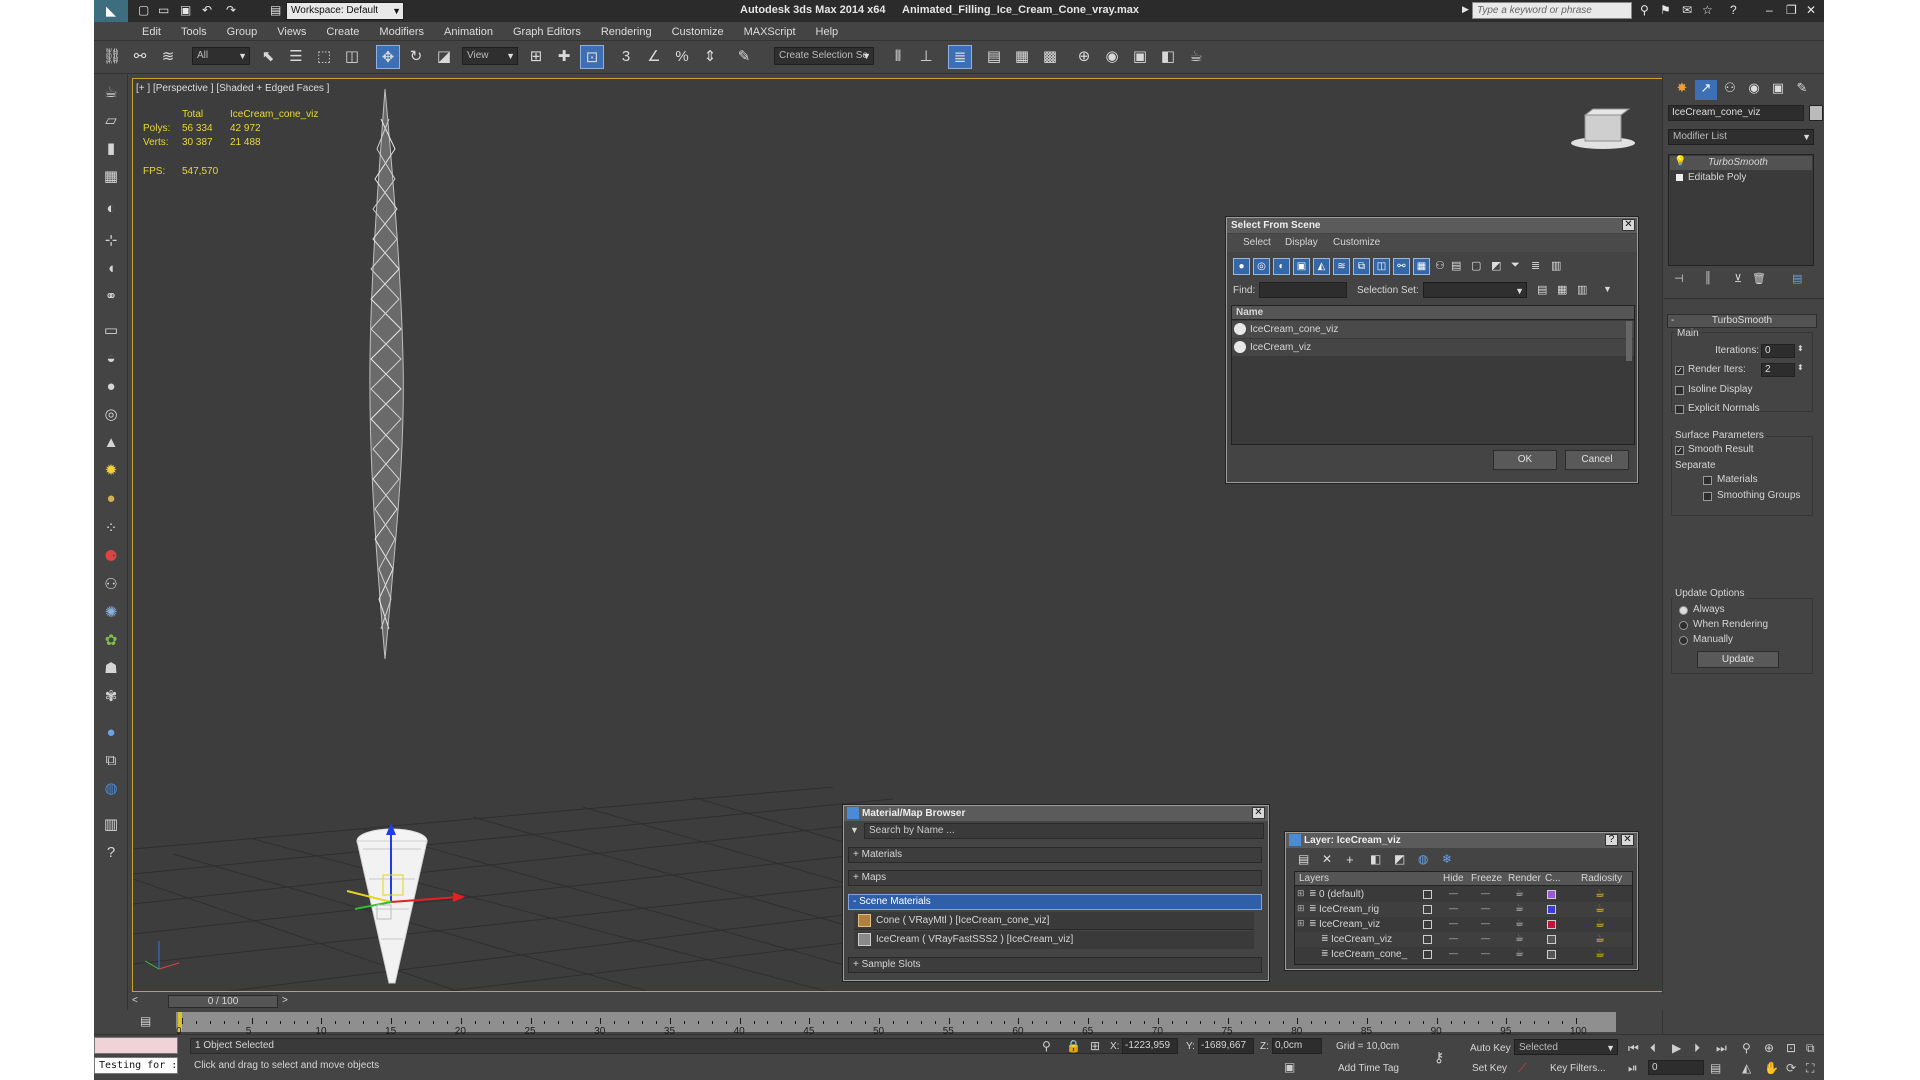 Image resolution: width=1920 pixels, height=1080 pixels. What do you see at coordinates (1112, 57) in the screenshot?
I see `material-editor-icon: ◉` at bounding box center [1112, 57].